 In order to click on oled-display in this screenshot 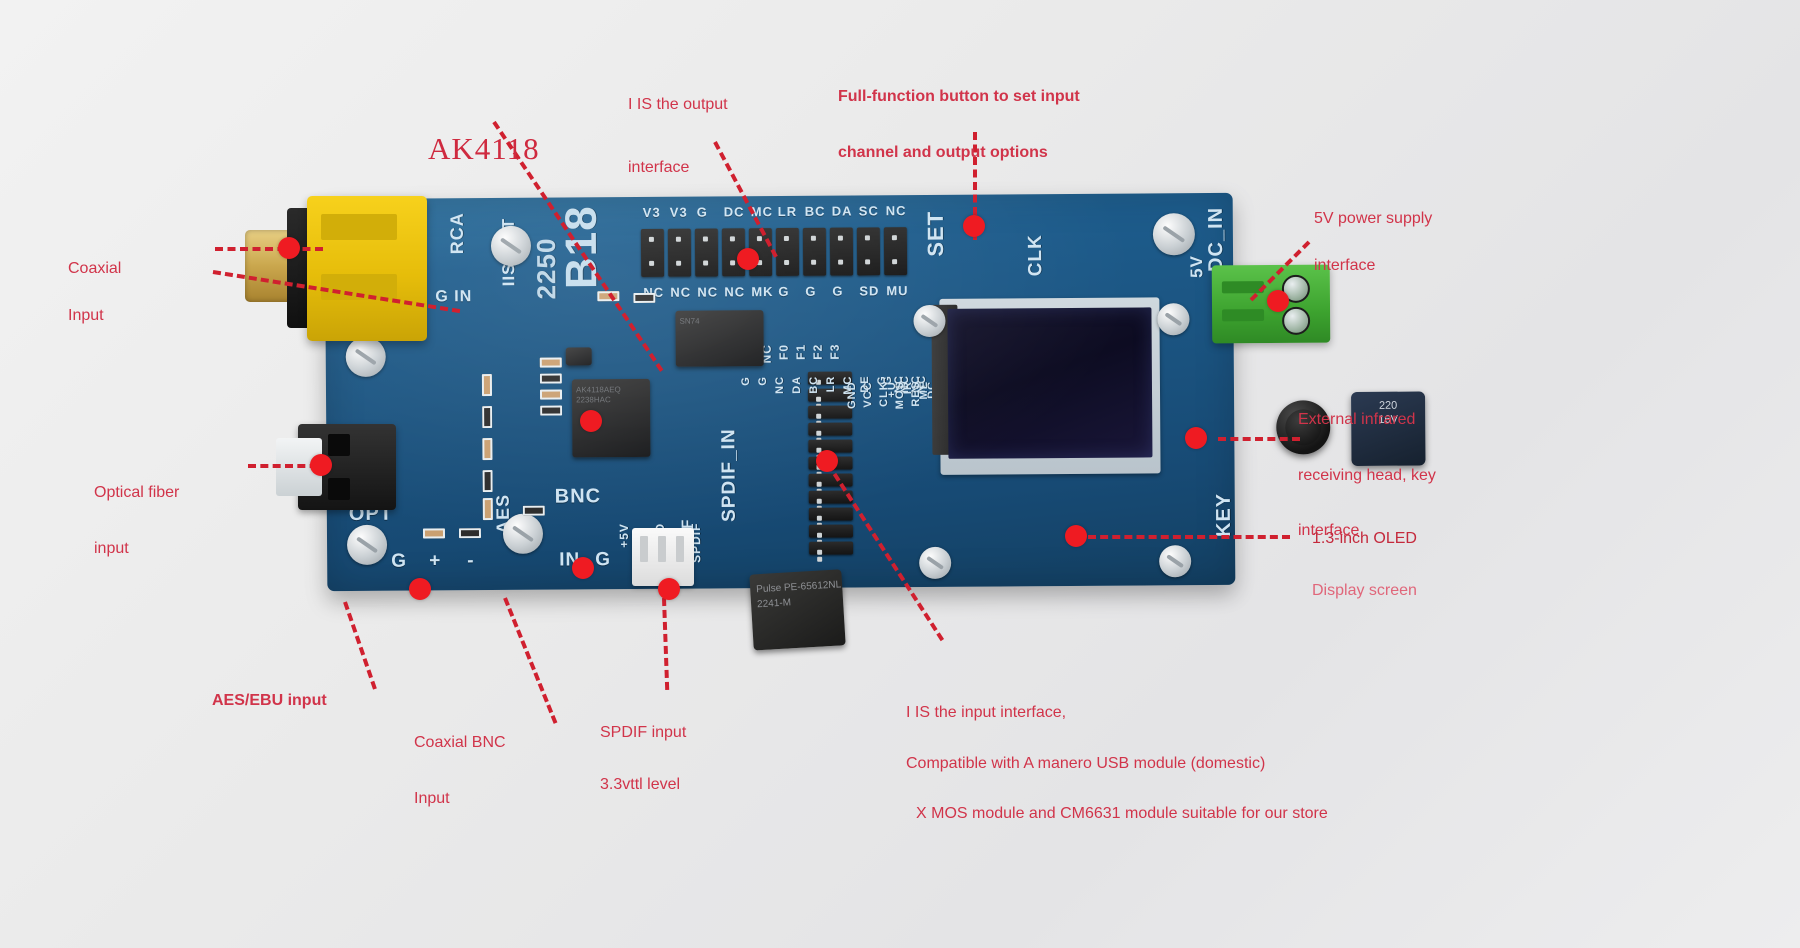, I will do `click(1046, 386)`.